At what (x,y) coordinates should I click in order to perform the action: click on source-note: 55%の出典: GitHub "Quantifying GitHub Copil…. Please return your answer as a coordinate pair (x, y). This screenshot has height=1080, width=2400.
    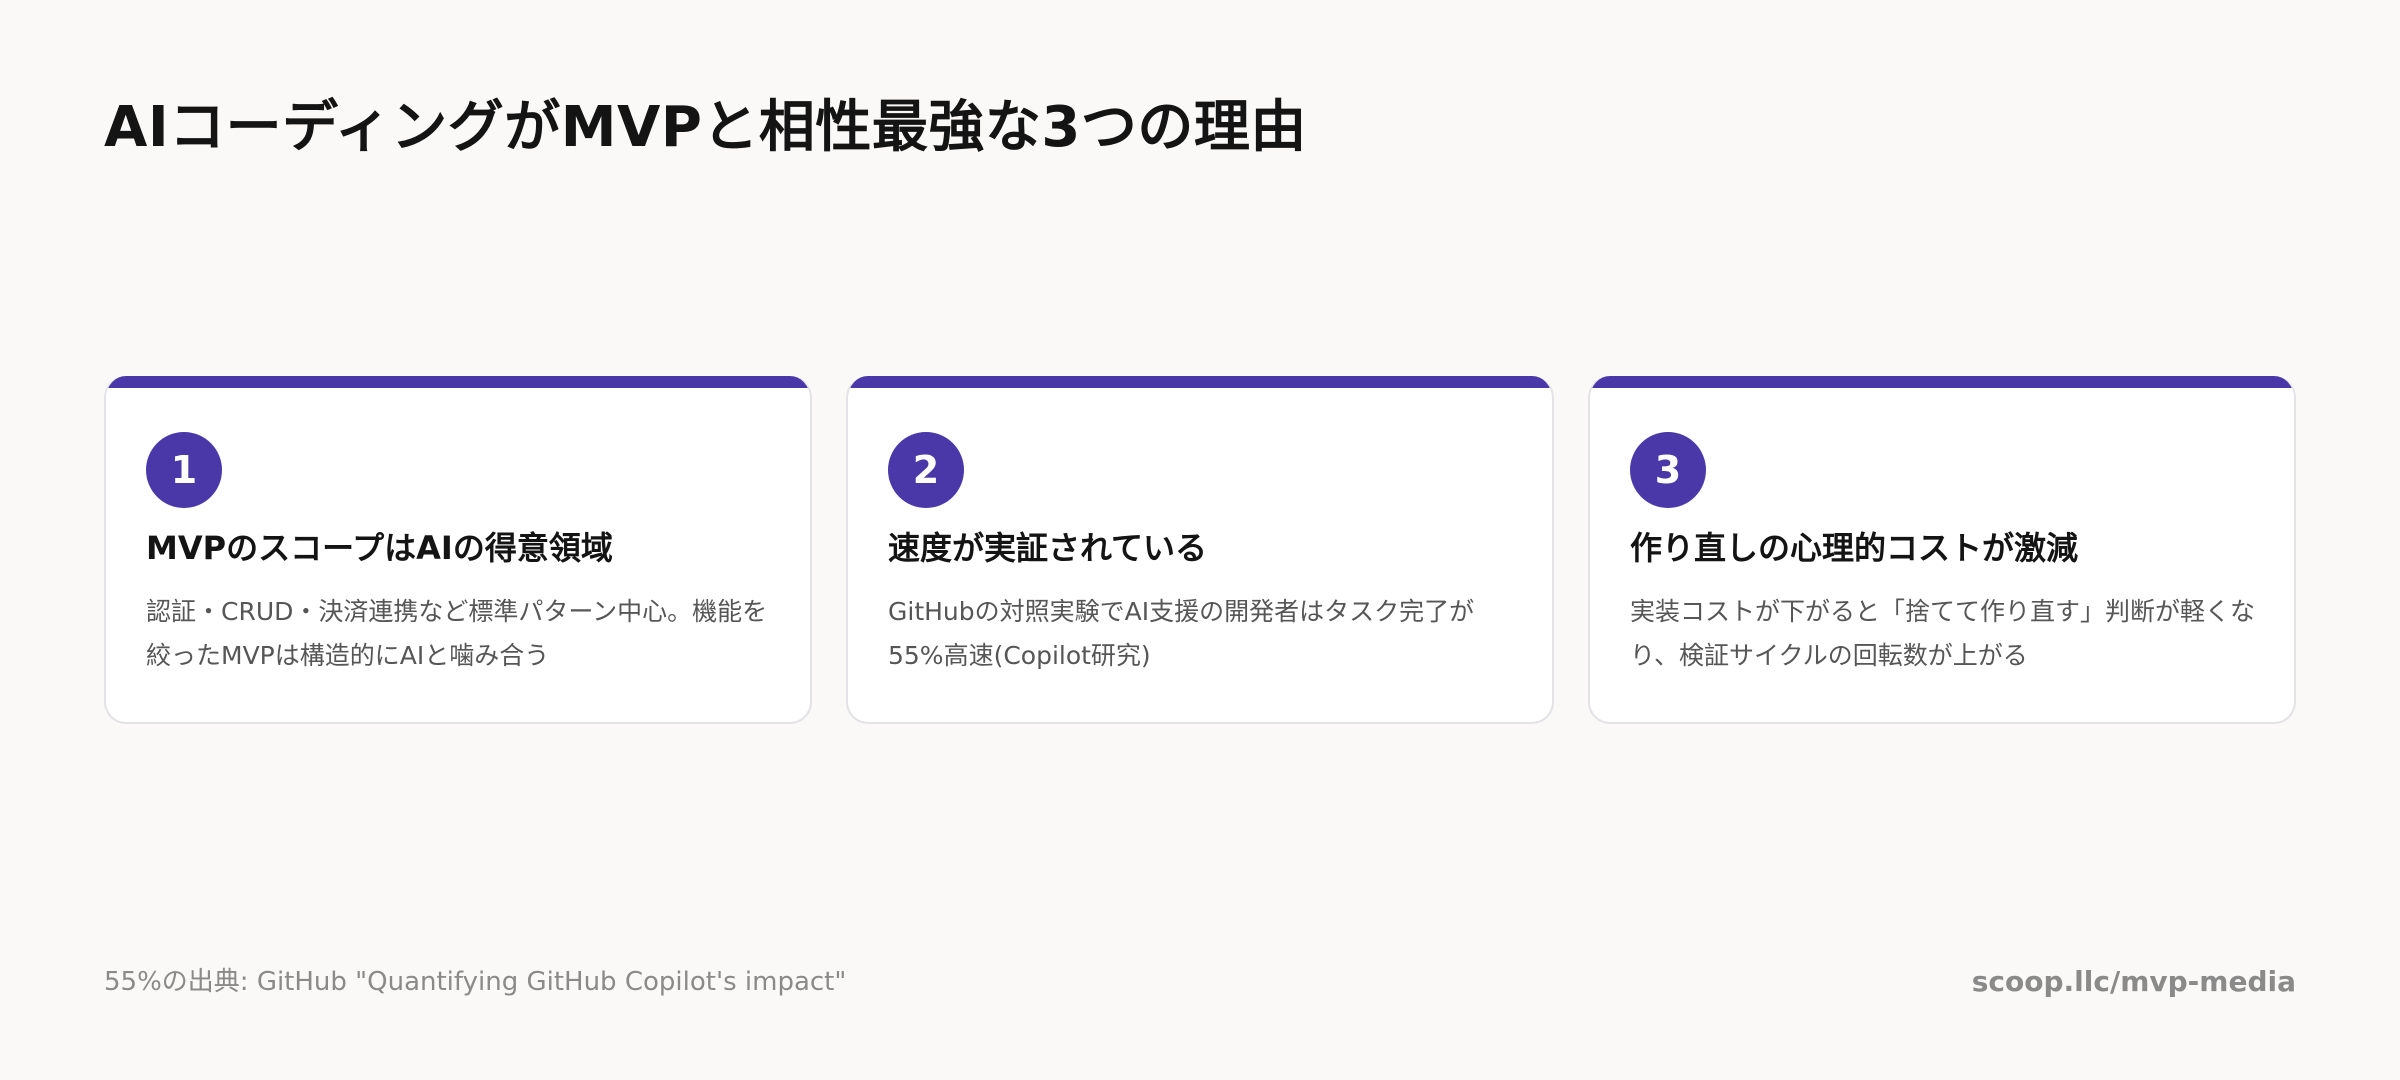
    Looking at the image, I should click on (475, 982).